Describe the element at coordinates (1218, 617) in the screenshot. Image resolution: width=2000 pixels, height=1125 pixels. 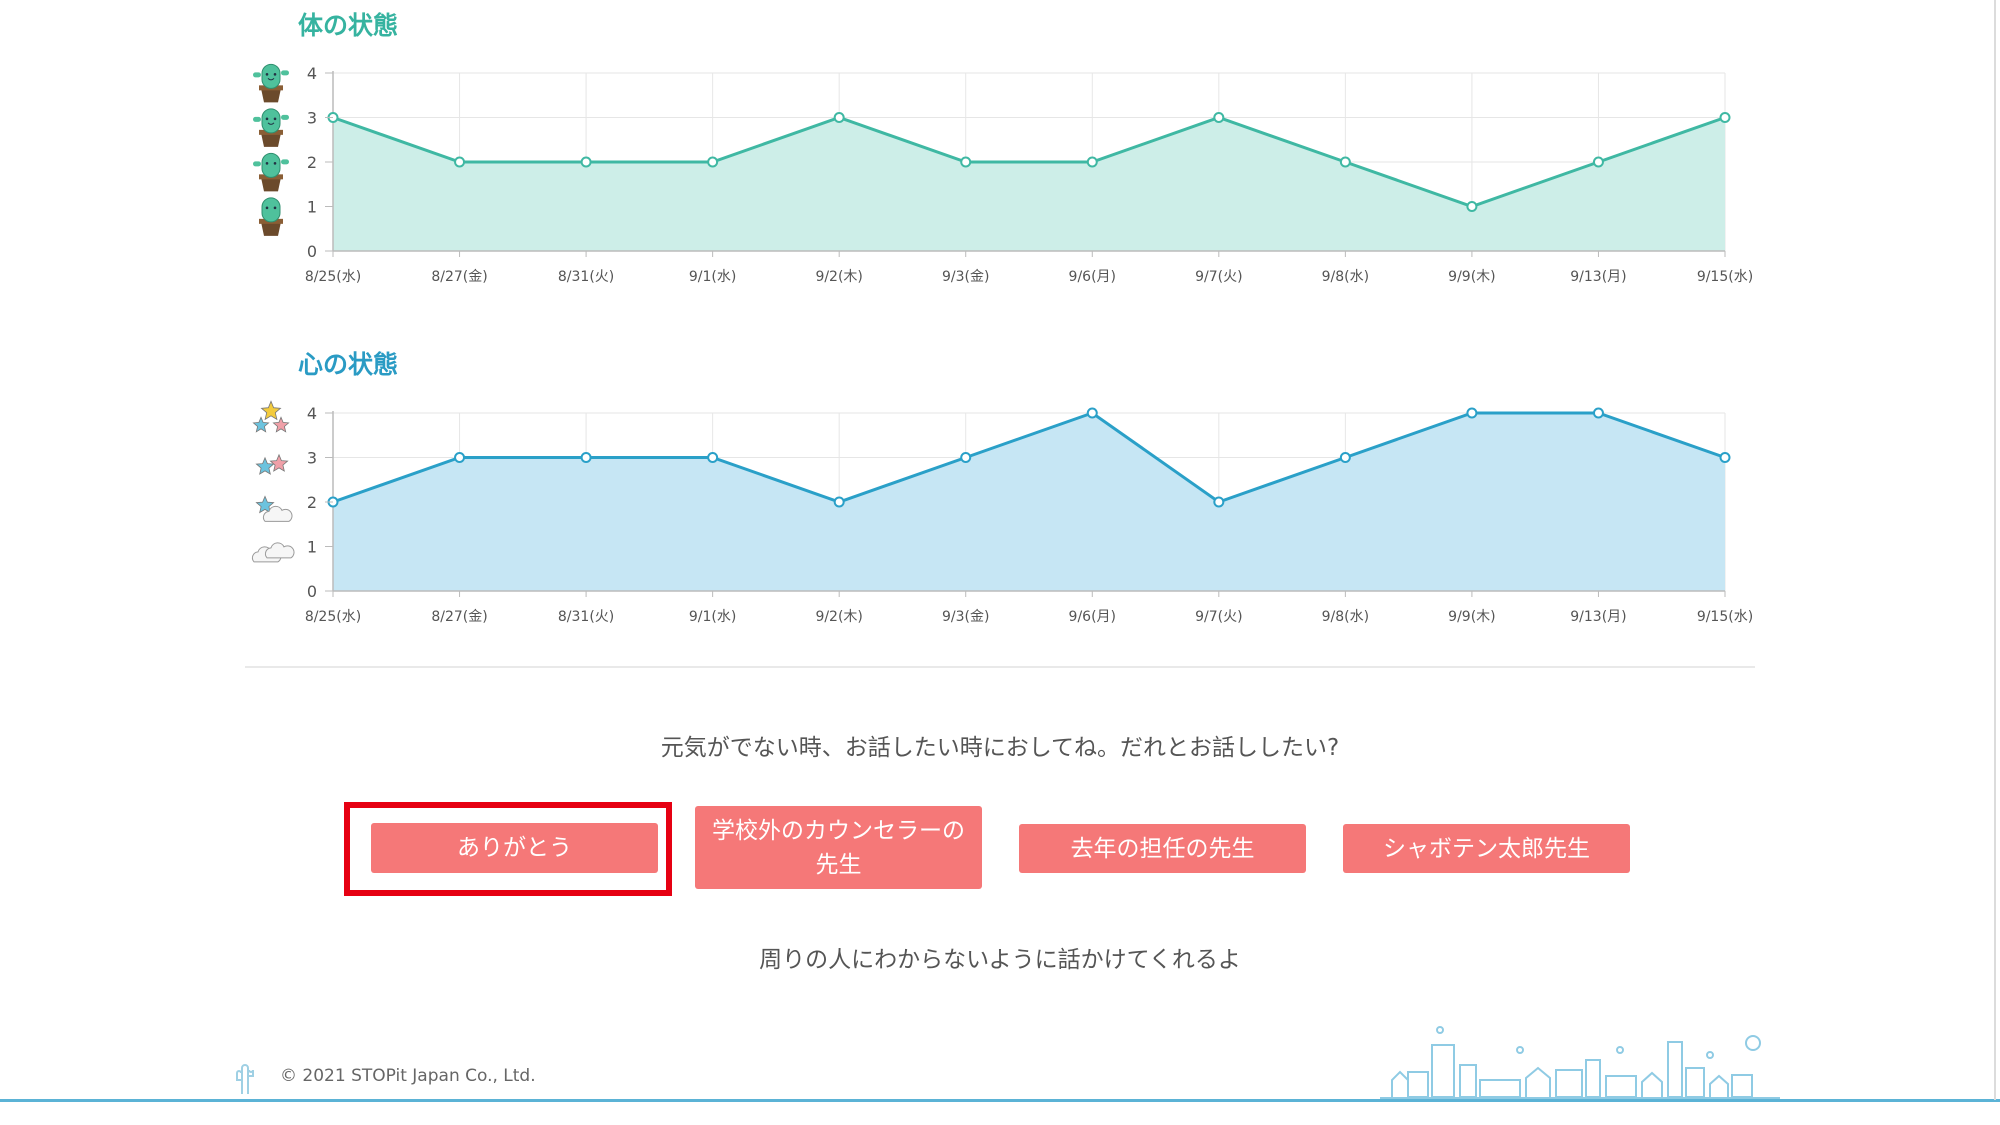
I see `mind-chart-x-tick-label: 9/7(火)` at that location.